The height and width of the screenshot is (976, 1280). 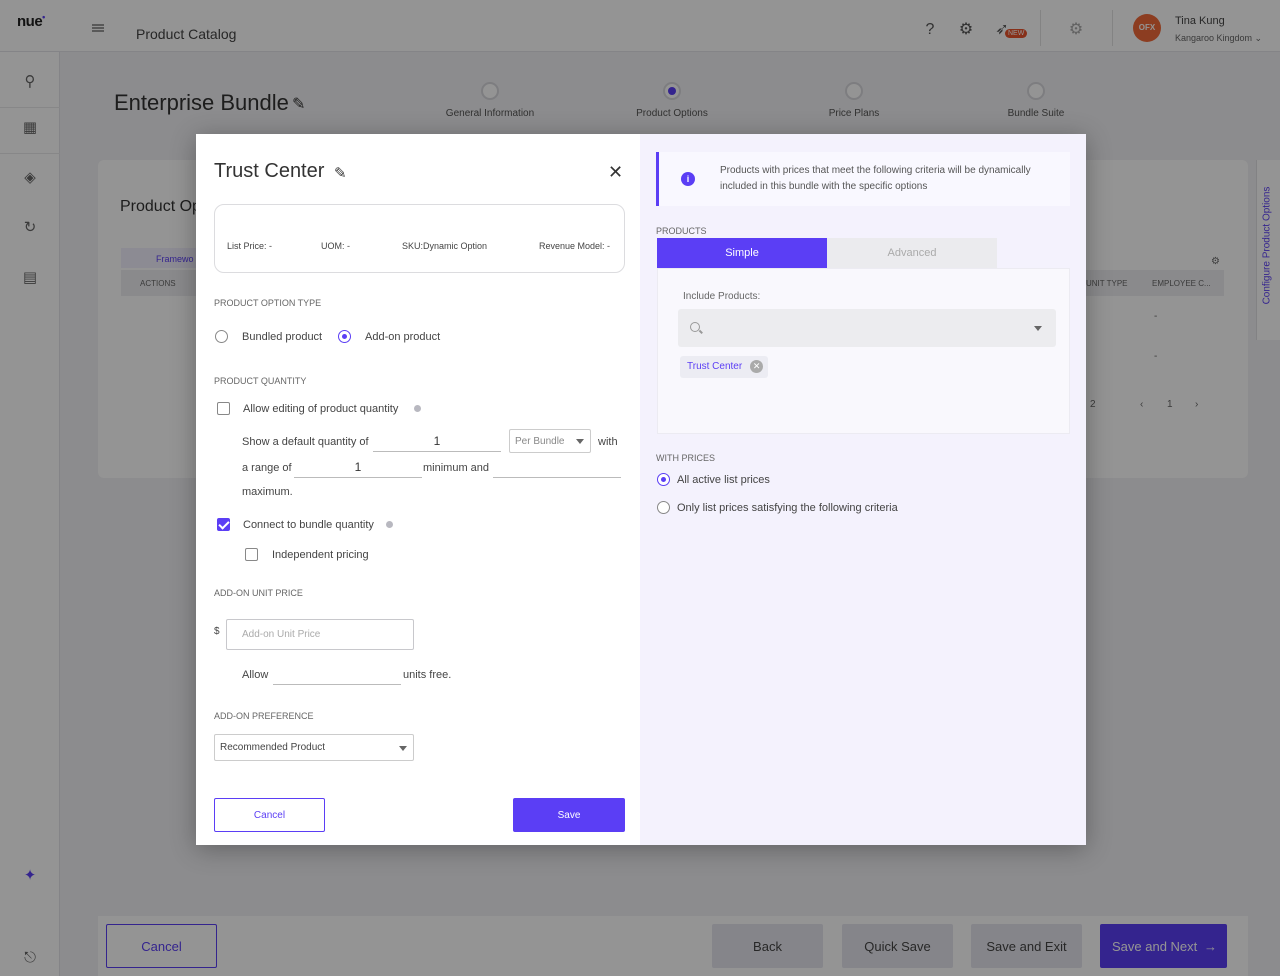 What do you see at coordinates (608, 442) in the screenshot?
I see `with-label: with` at bounding box center [608, 442].